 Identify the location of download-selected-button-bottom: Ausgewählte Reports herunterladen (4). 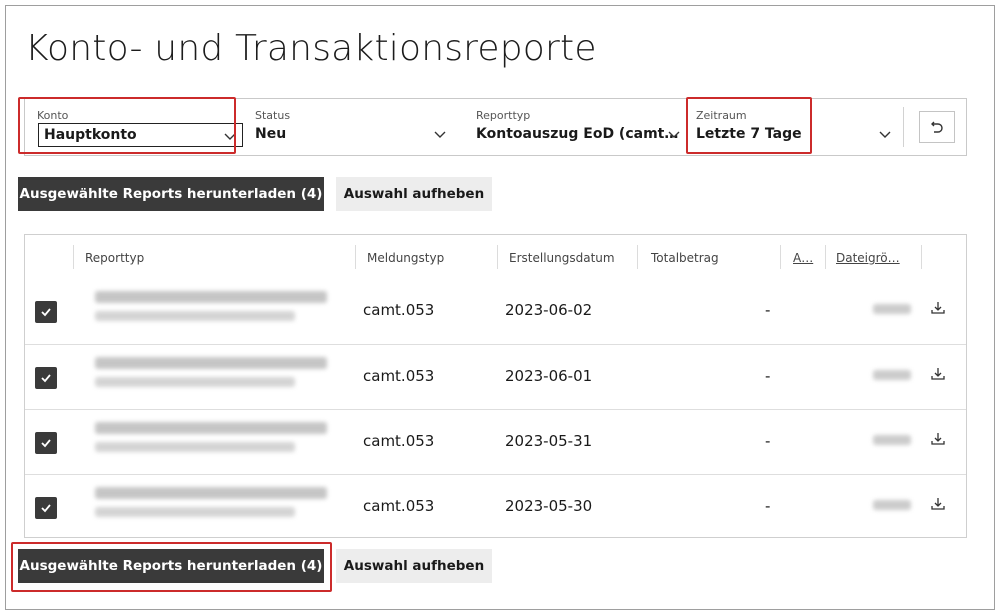
(171, 566).